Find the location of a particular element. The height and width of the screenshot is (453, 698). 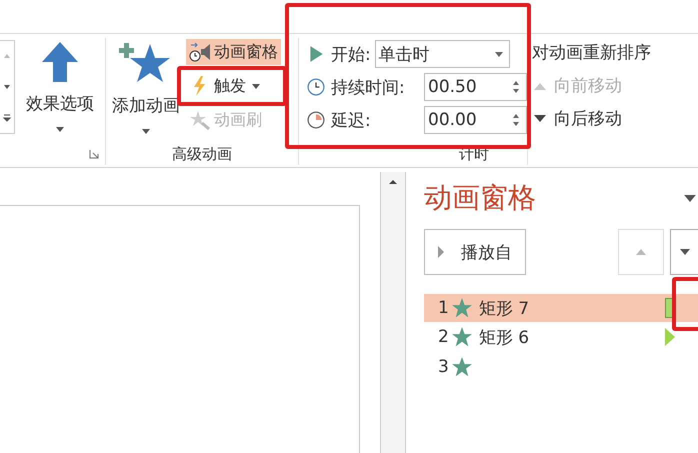

delay-spinbox: 00.00 is located at coordinates (475, 120).